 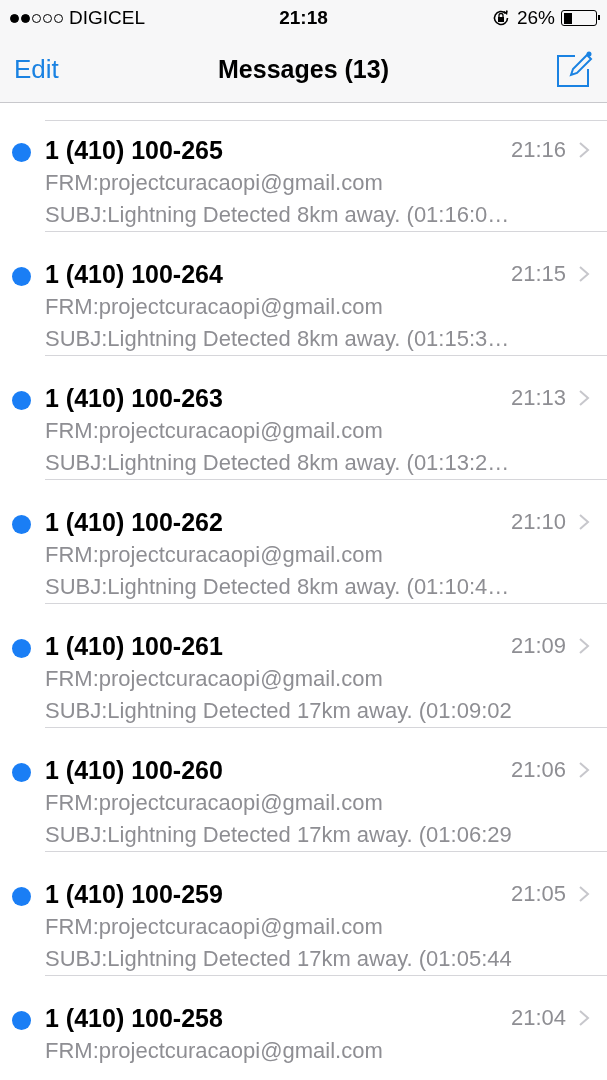 I want to click on sender-name: 1 (410) 100-264, so click(x=134, y=274).